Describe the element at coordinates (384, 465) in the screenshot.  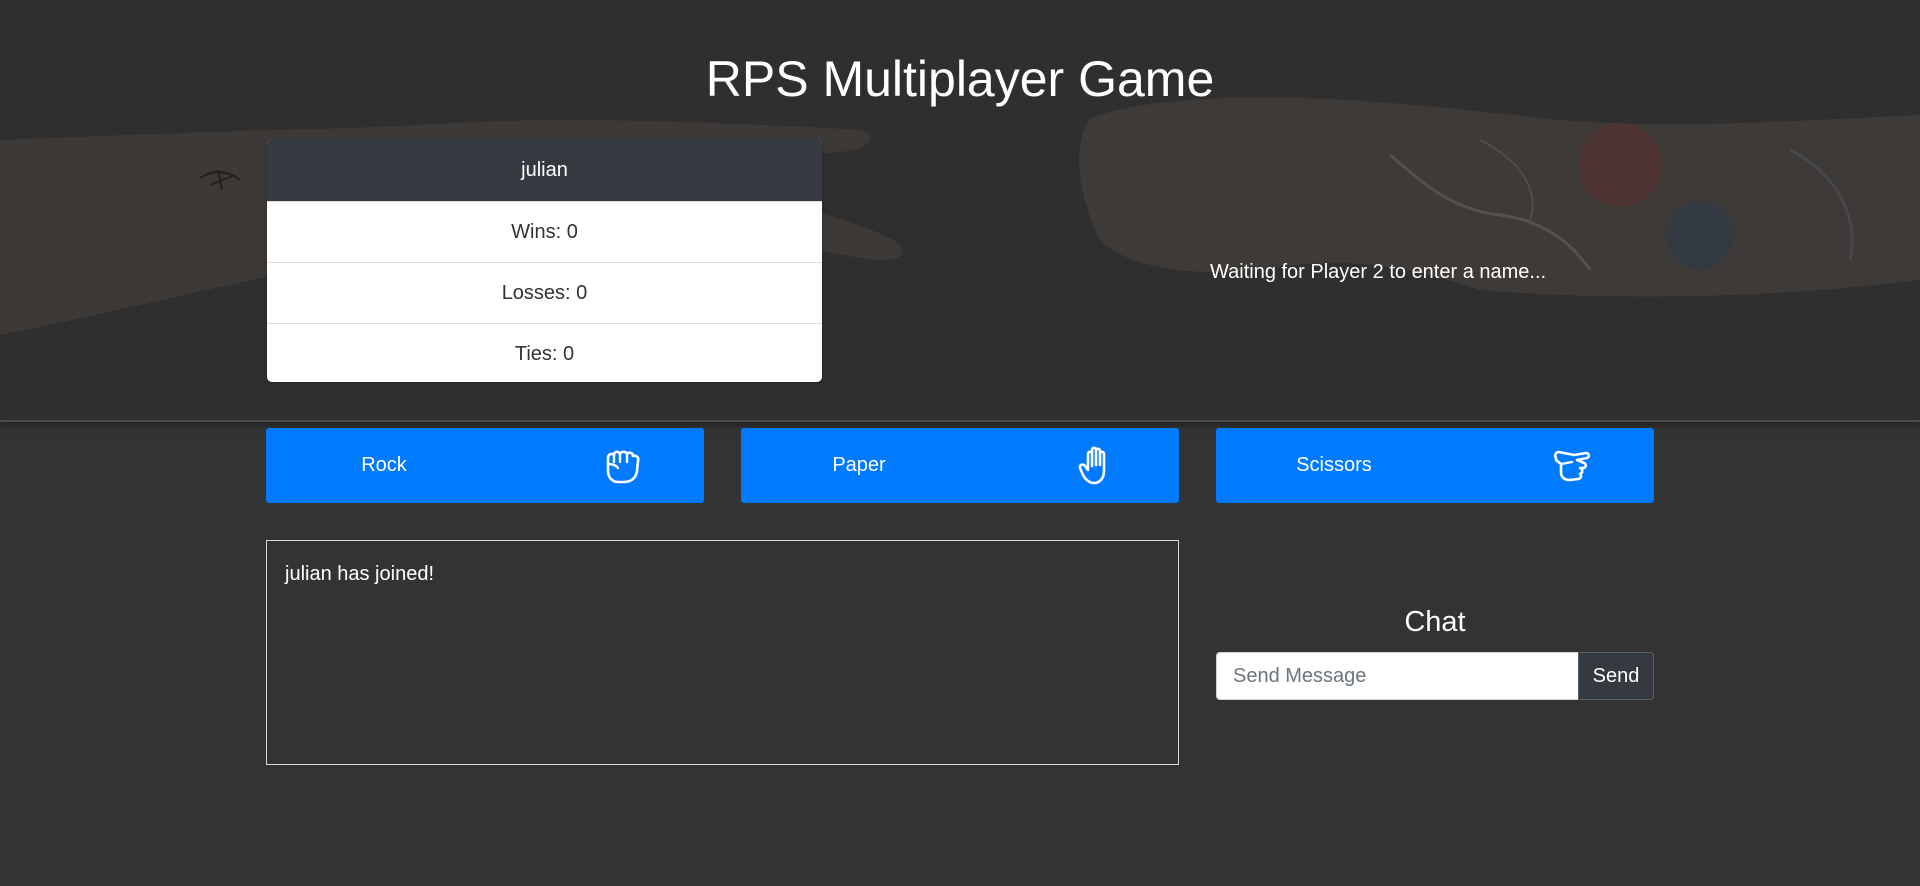
I see `rock-button-label: Rock` at that location.